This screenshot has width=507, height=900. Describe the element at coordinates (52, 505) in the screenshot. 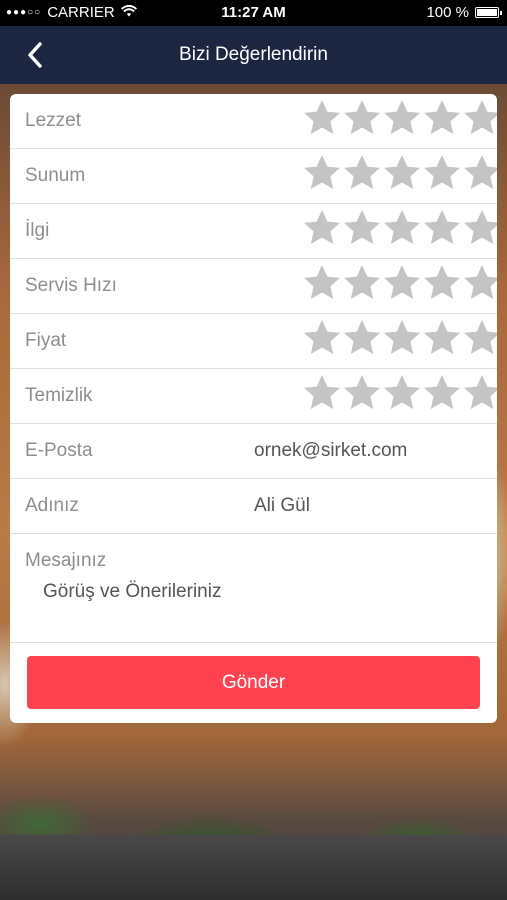

I see `name-label: Adınız` at that location.